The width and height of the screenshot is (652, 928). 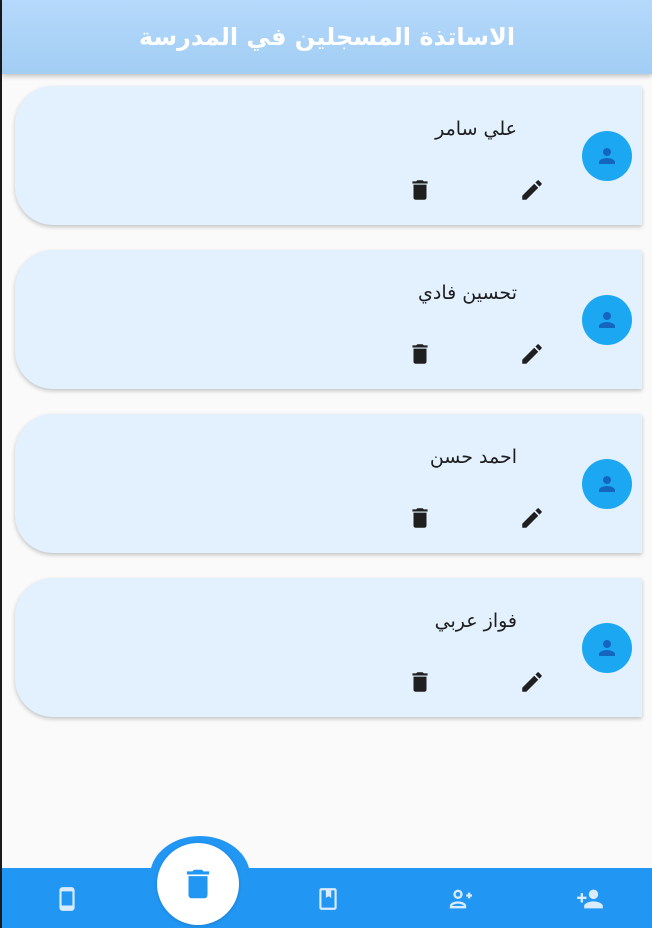 I want to click on phone-icon, so click(x=67, y=899).